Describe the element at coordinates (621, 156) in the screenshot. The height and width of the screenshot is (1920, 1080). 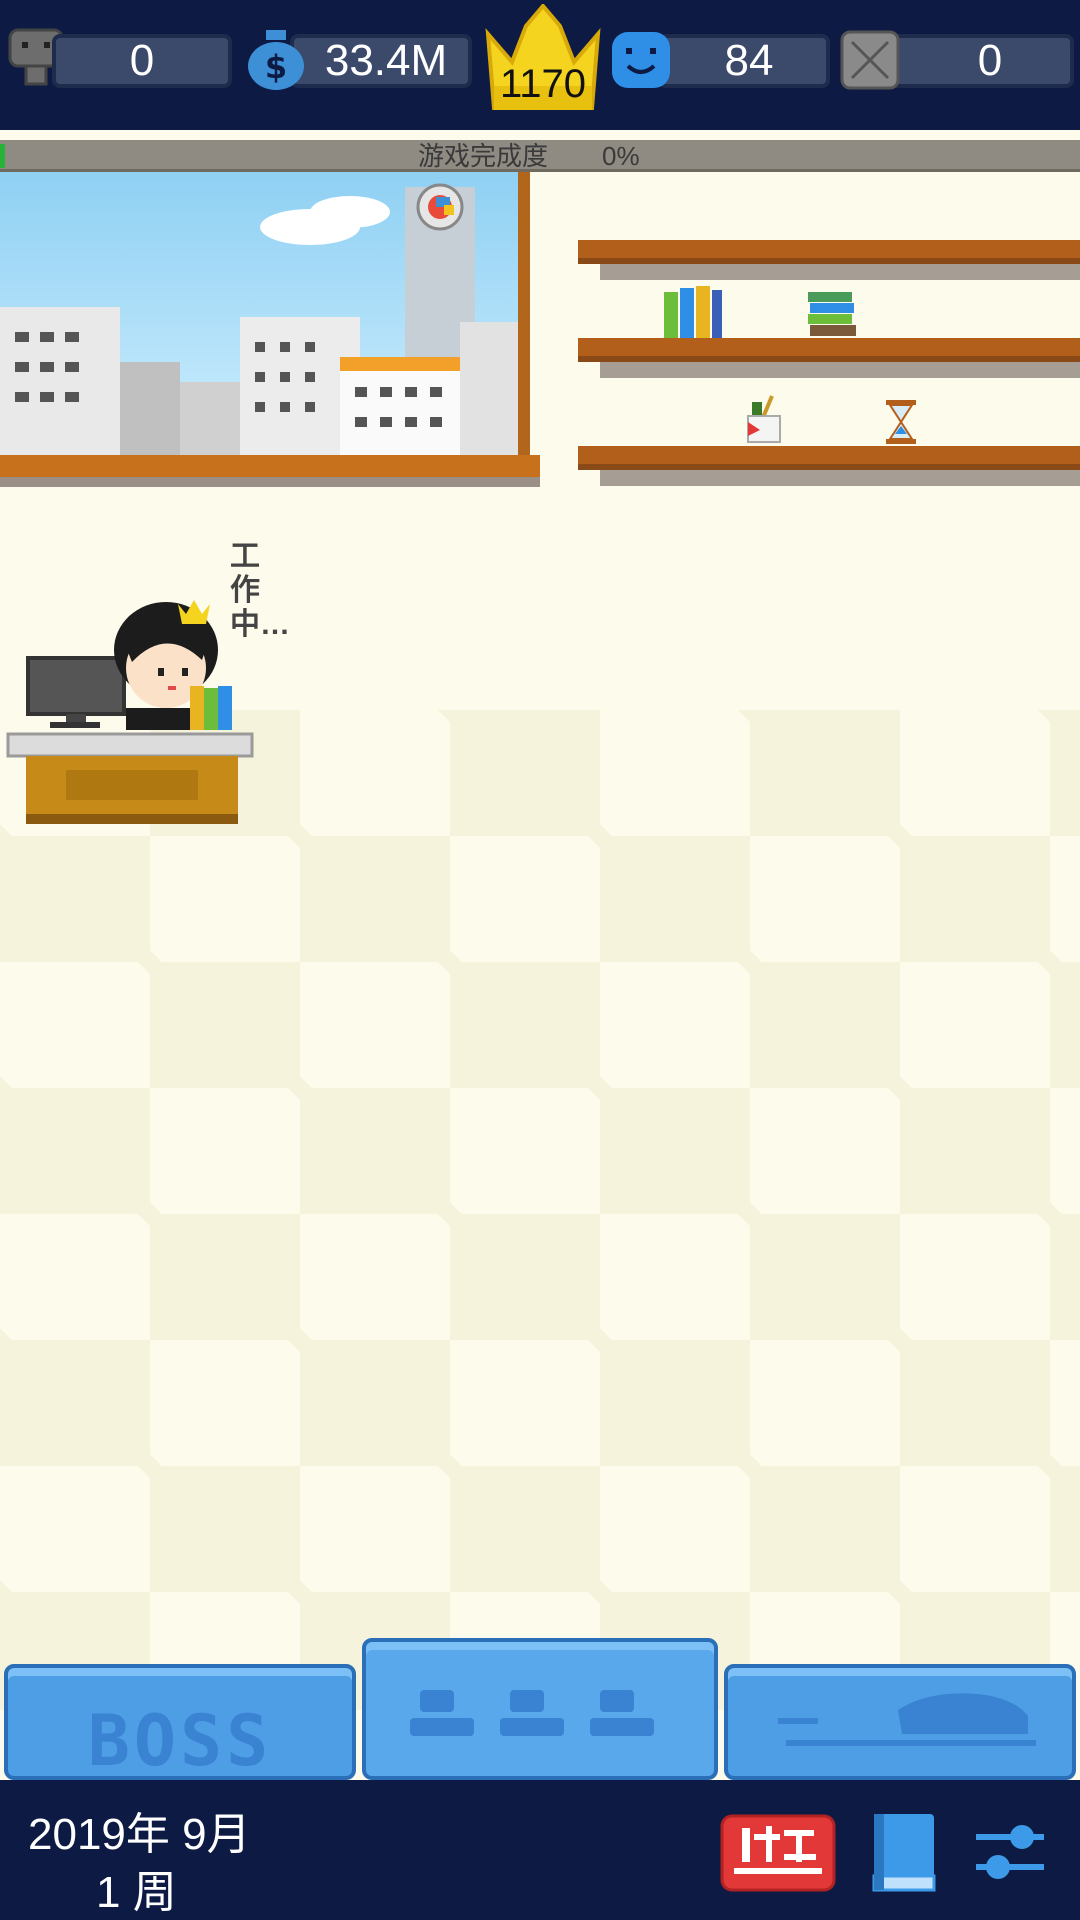
I see `completion-value: 0%` at that location.